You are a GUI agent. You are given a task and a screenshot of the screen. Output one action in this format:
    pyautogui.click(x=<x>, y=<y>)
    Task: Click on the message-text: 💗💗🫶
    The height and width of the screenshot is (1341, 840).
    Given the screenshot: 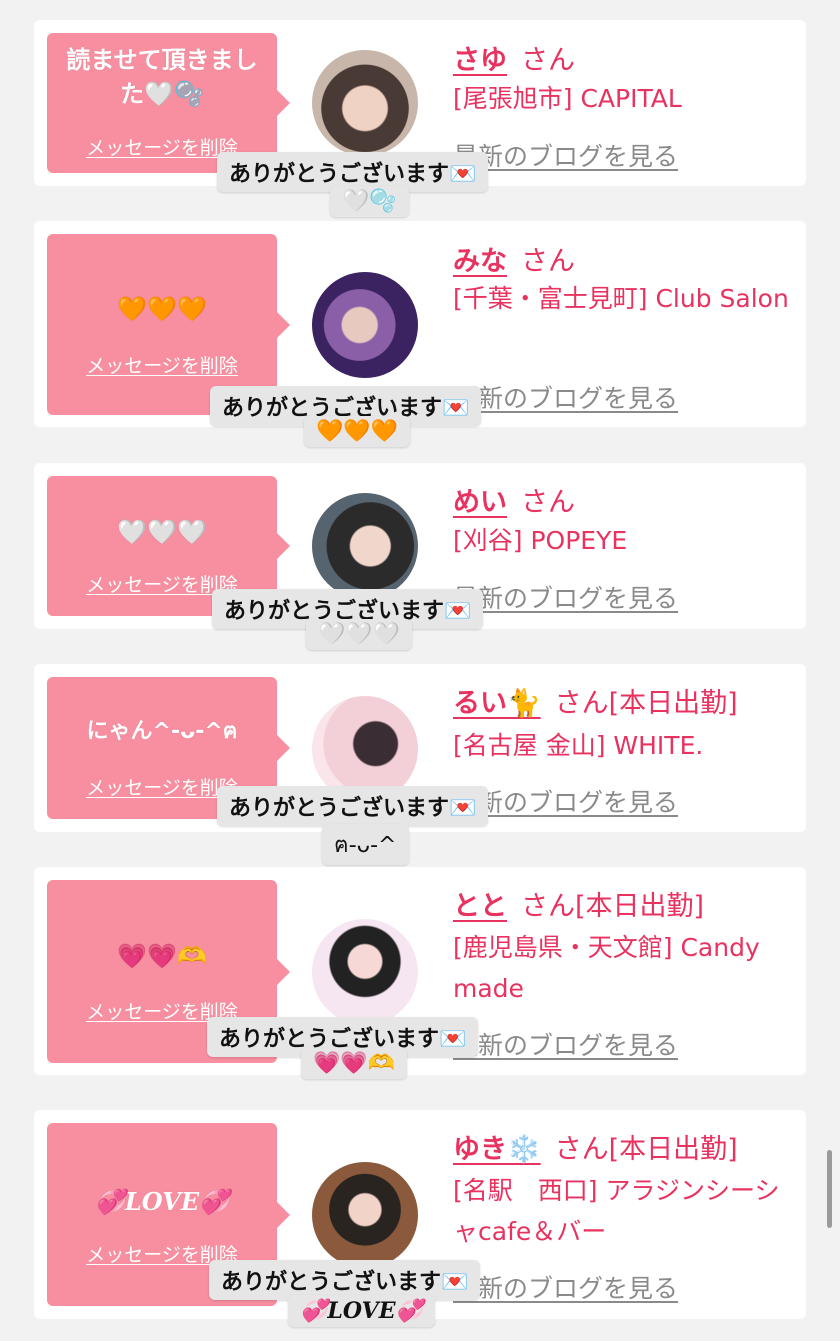 What is the action you would take?
    pyautogui.click(x=162, y=956)
    